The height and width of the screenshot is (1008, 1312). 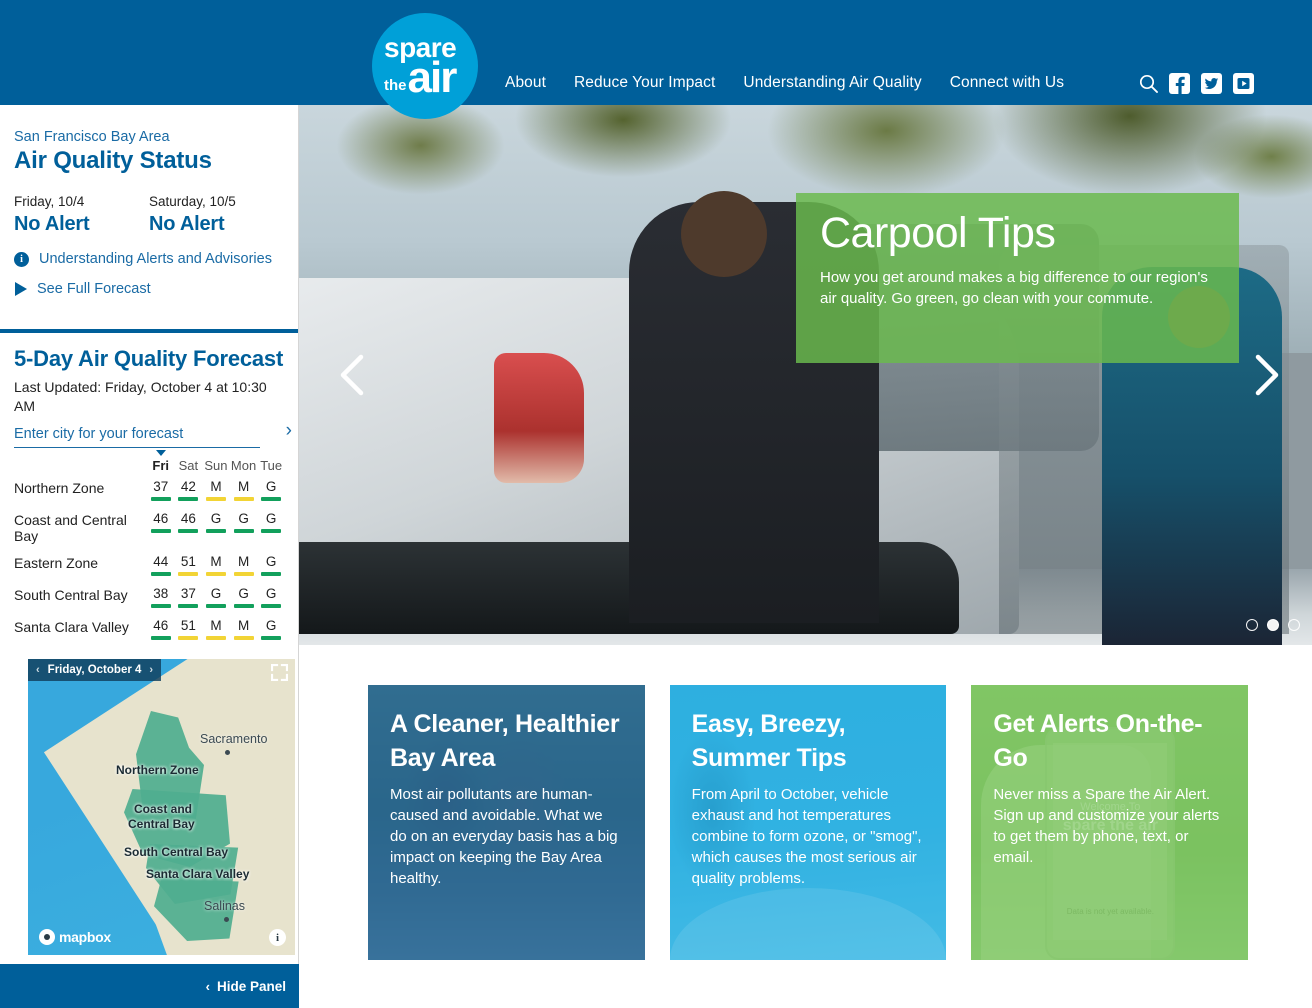 What do you see at coordinates (149, 259) in the screenshot?
I see `link-understanding-alerts: i Understanding Alerts and Advisories` at bounding box center [149, 259].